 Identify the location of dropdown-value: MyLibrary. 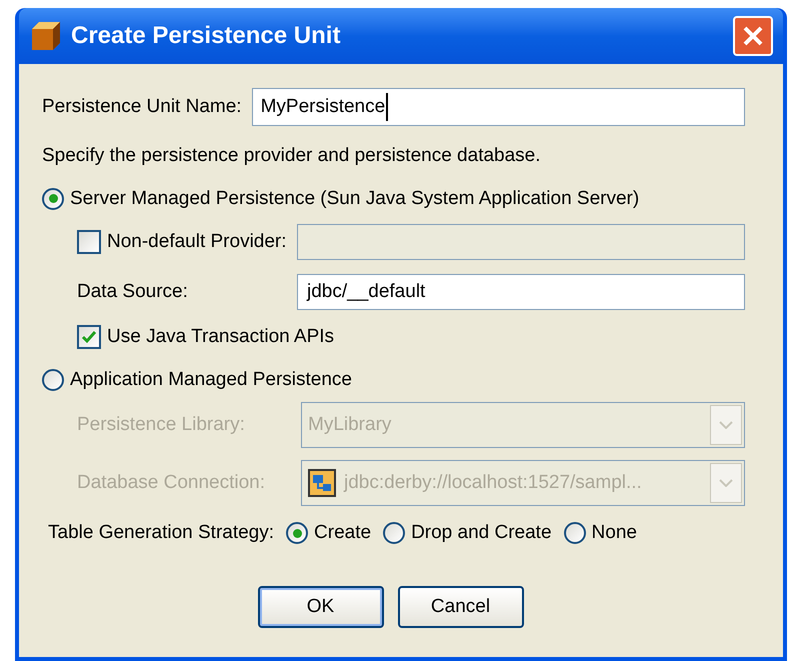
(350, 424).